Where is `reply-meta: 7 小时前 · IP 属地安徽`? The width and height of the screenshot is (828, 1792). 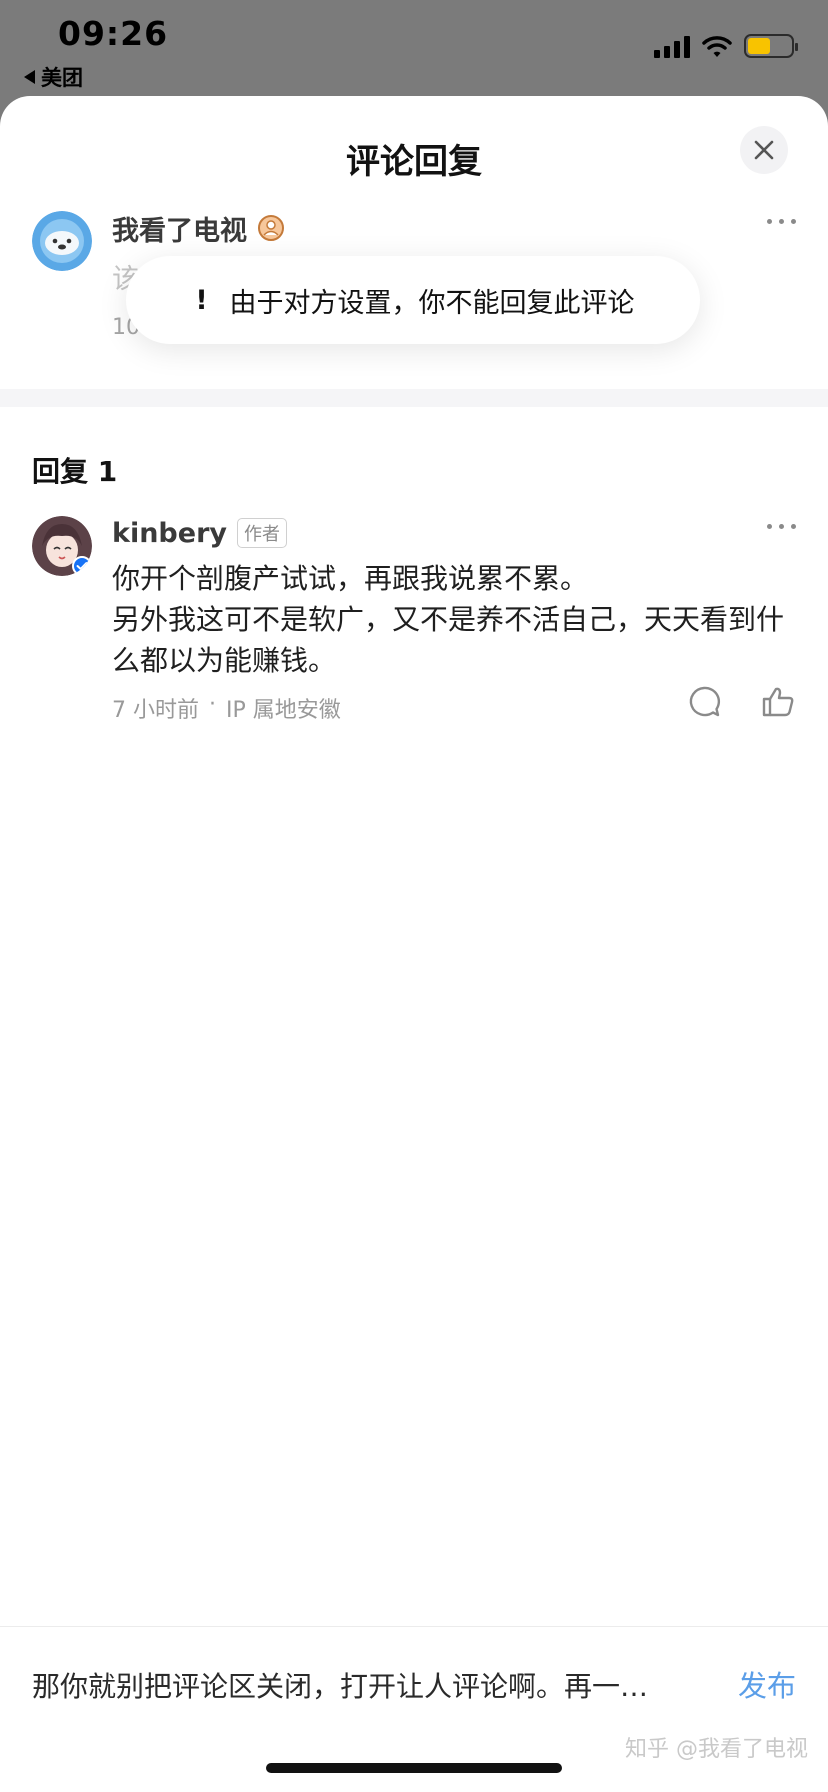
reply-meta: 7 小时前 · IP 属地安徽 is located at coordinates (226, 708).